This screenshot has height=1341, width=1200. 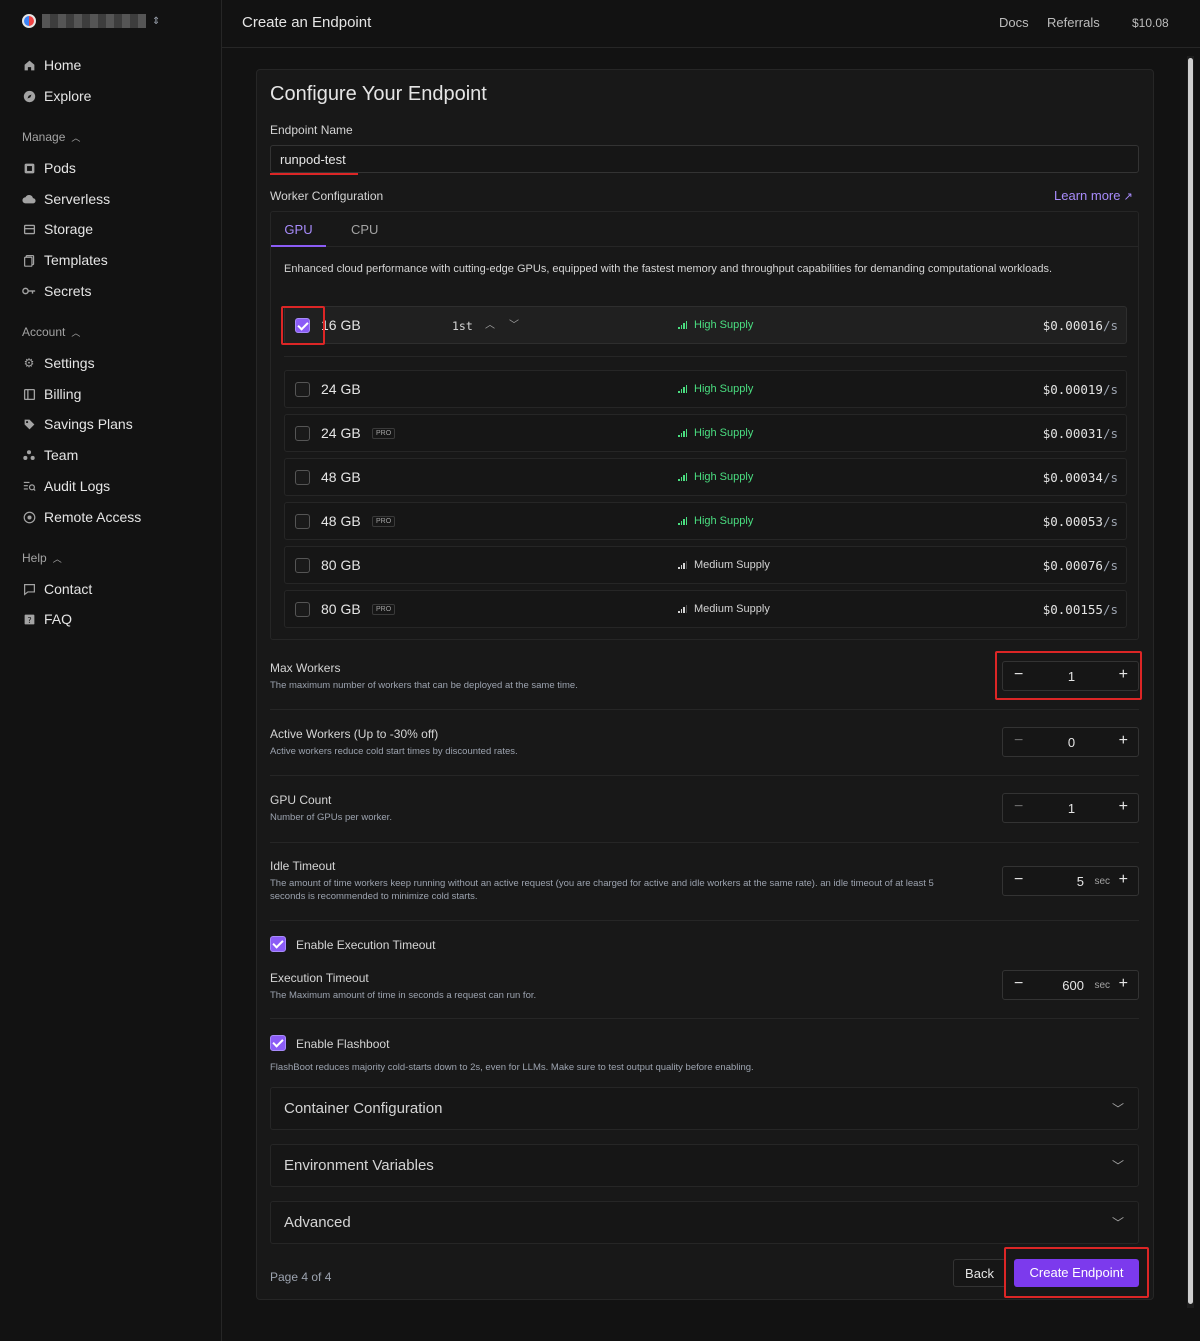 I want to click on referrals-link: Referrals, so click(x=1073, y=22).